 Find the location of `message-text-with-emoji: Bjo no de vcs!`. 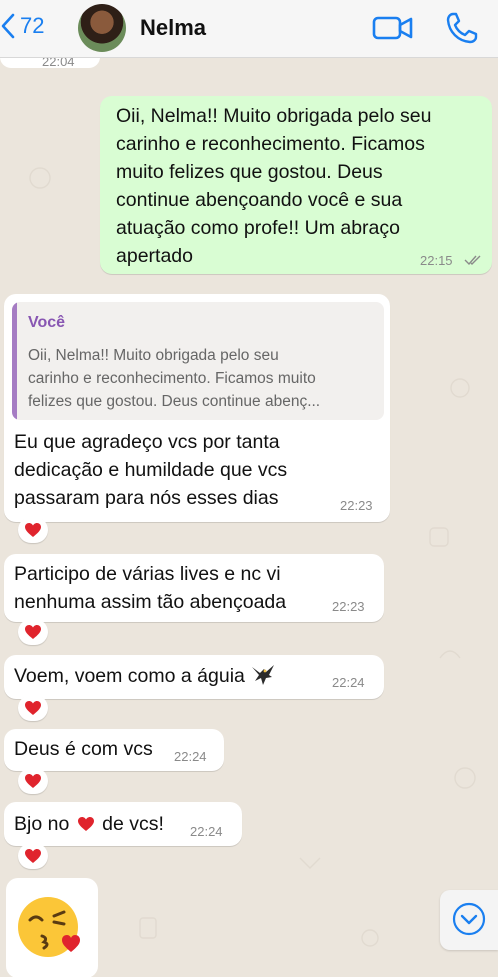

message-text-with-emoji: Bjo no de vcs! is located at coordinates (104, 825).